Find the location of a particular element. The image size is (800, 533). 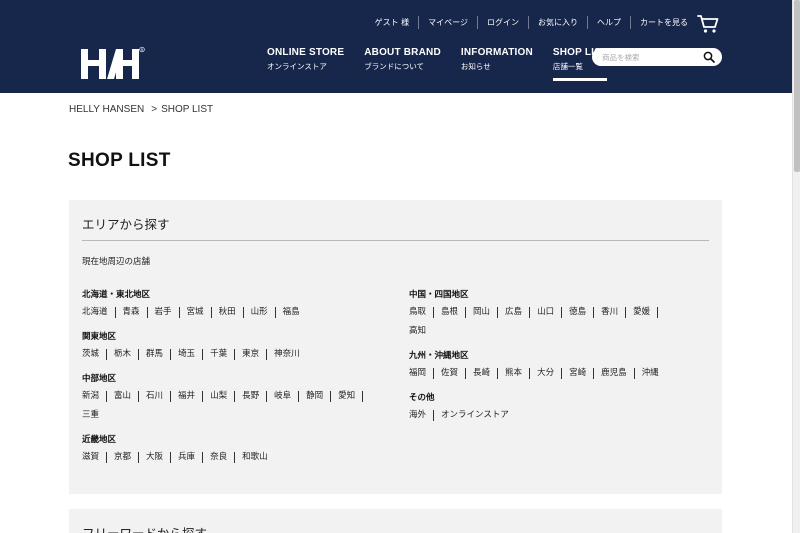

prefecture-link: 兵庫 is located at coordinates (191, 457).